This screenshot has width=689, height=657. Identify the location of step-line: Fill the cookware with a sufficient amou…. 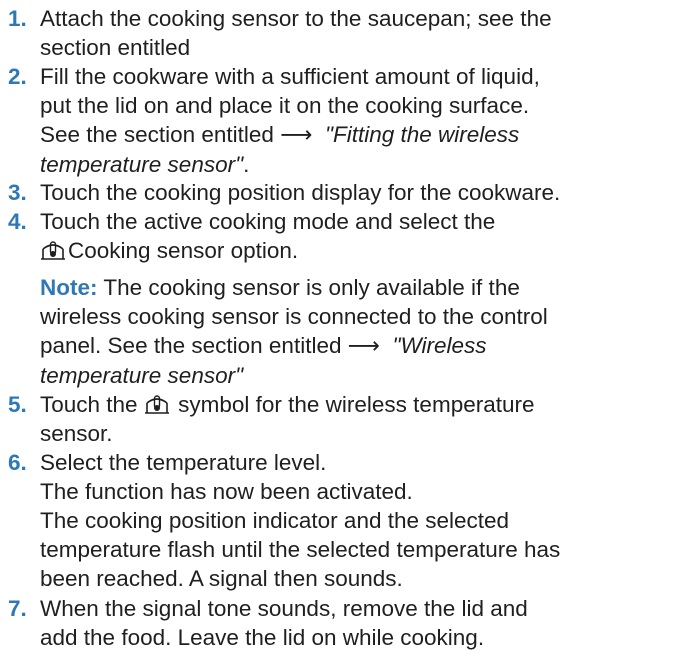
(290, 76).